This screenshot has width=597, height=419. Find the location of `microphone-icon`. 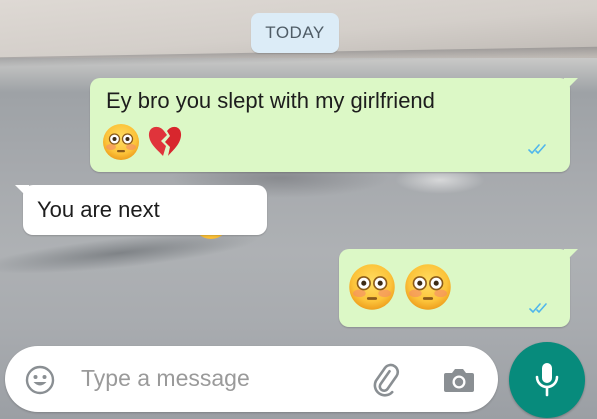

microphone-icon is located at coordinates (547, 380).